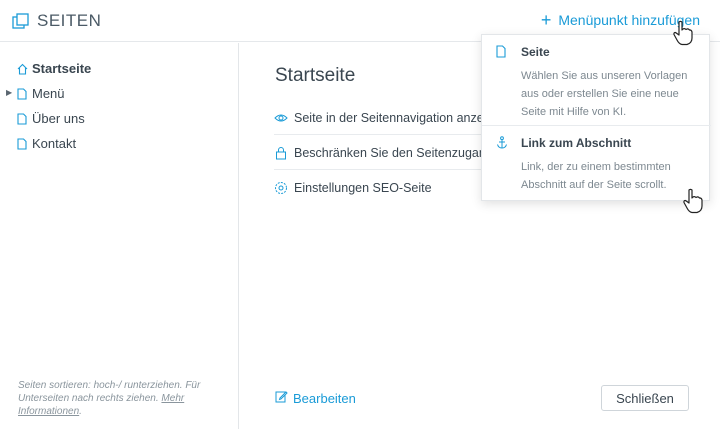 This screenshot has width=720, height=429. I want to click on restrict-access-option: Beschränken Sie den Seitenzugang, so click(379, 153).